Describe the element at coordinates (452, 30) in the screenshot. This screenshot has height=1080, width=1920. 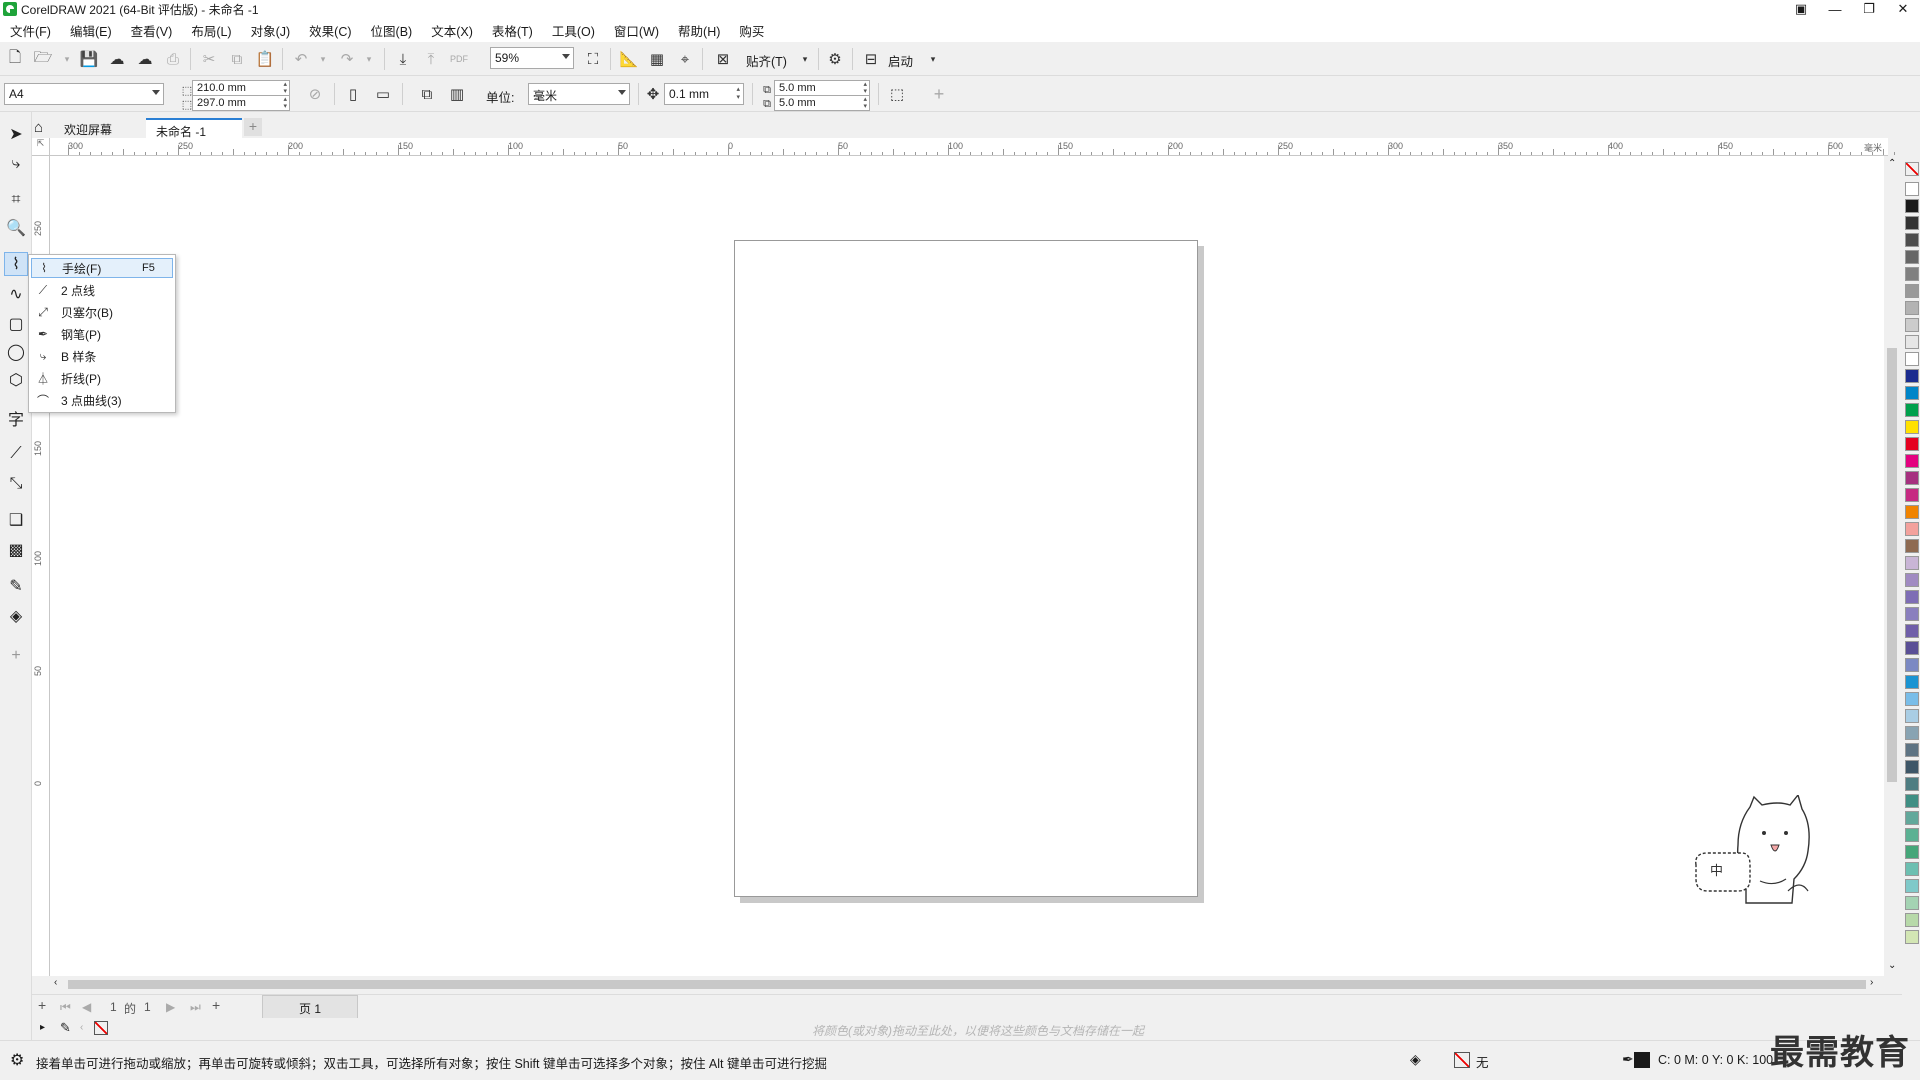
I see `menu-text: 文本(X)` at that location.